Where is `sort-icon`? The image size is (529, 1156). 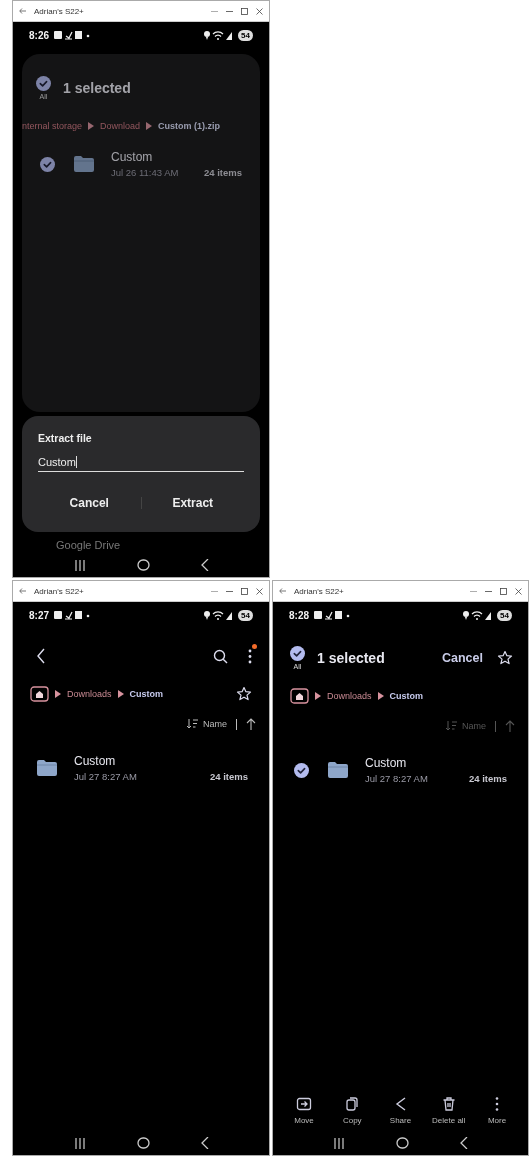
sort-icon is located at coordinates (192, 724).